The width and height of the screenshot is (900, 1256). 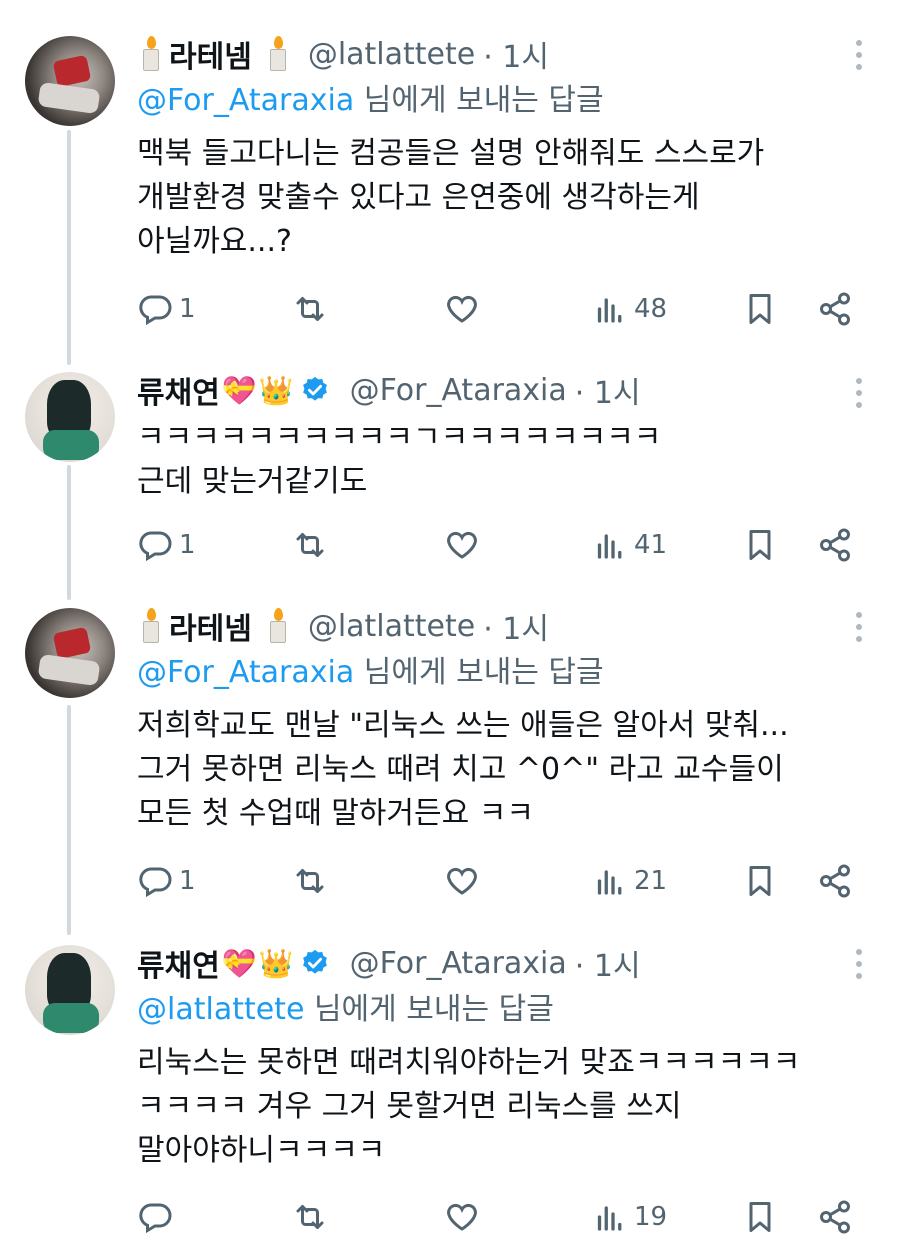 What do you see at coordinates (651, 545) in the screenshot?
I see `view-count: 41` at bounding box center [651, 545].